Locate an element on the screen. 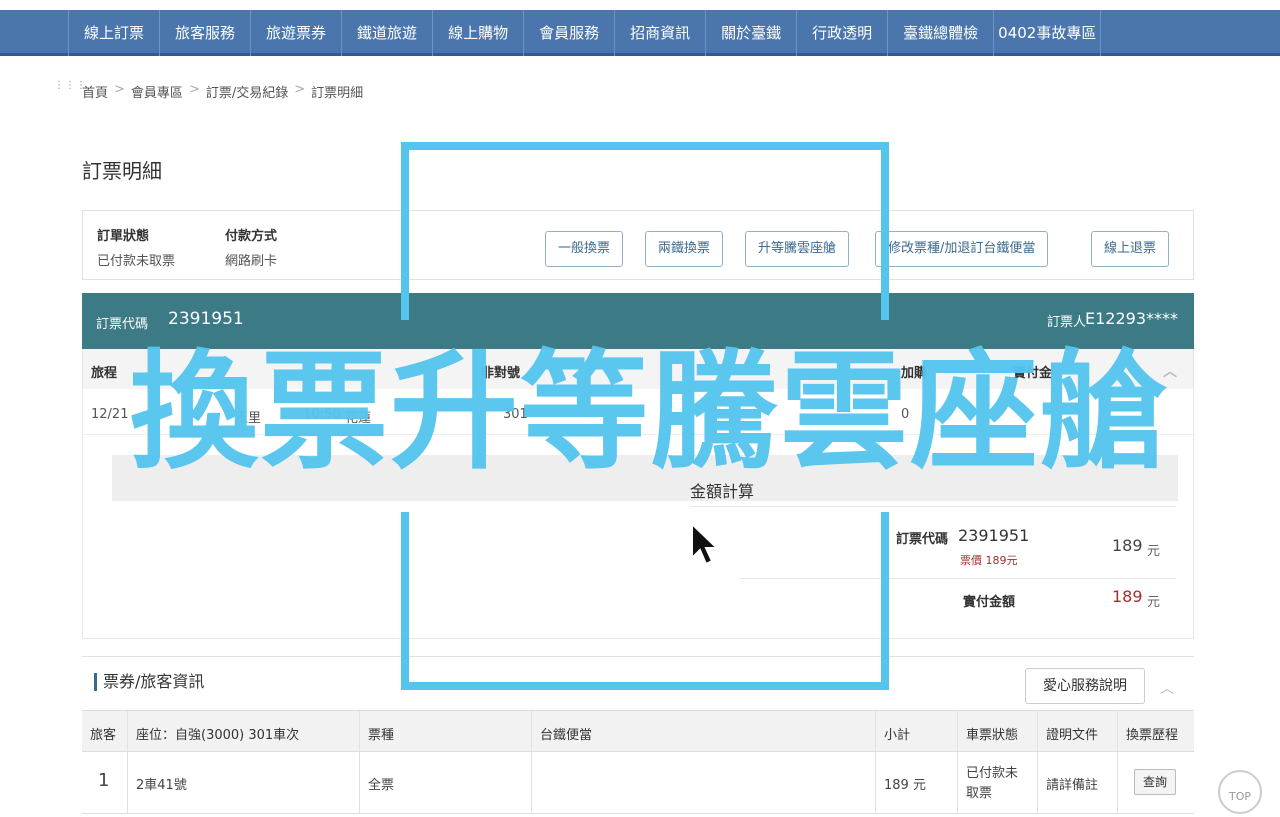  booking-code-value: 2391951 is located at coordinates (206, 319).